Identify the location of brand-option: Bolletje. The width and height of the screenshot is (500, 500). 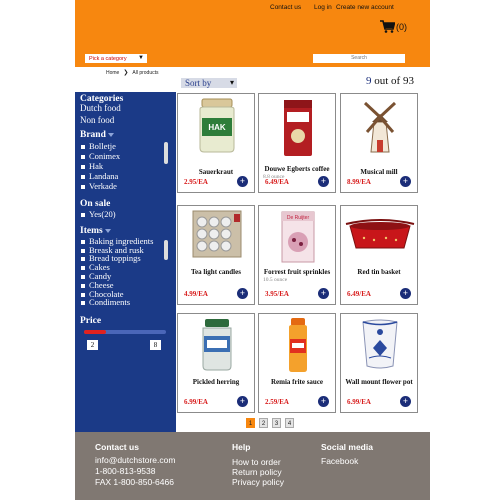
(98, 146).